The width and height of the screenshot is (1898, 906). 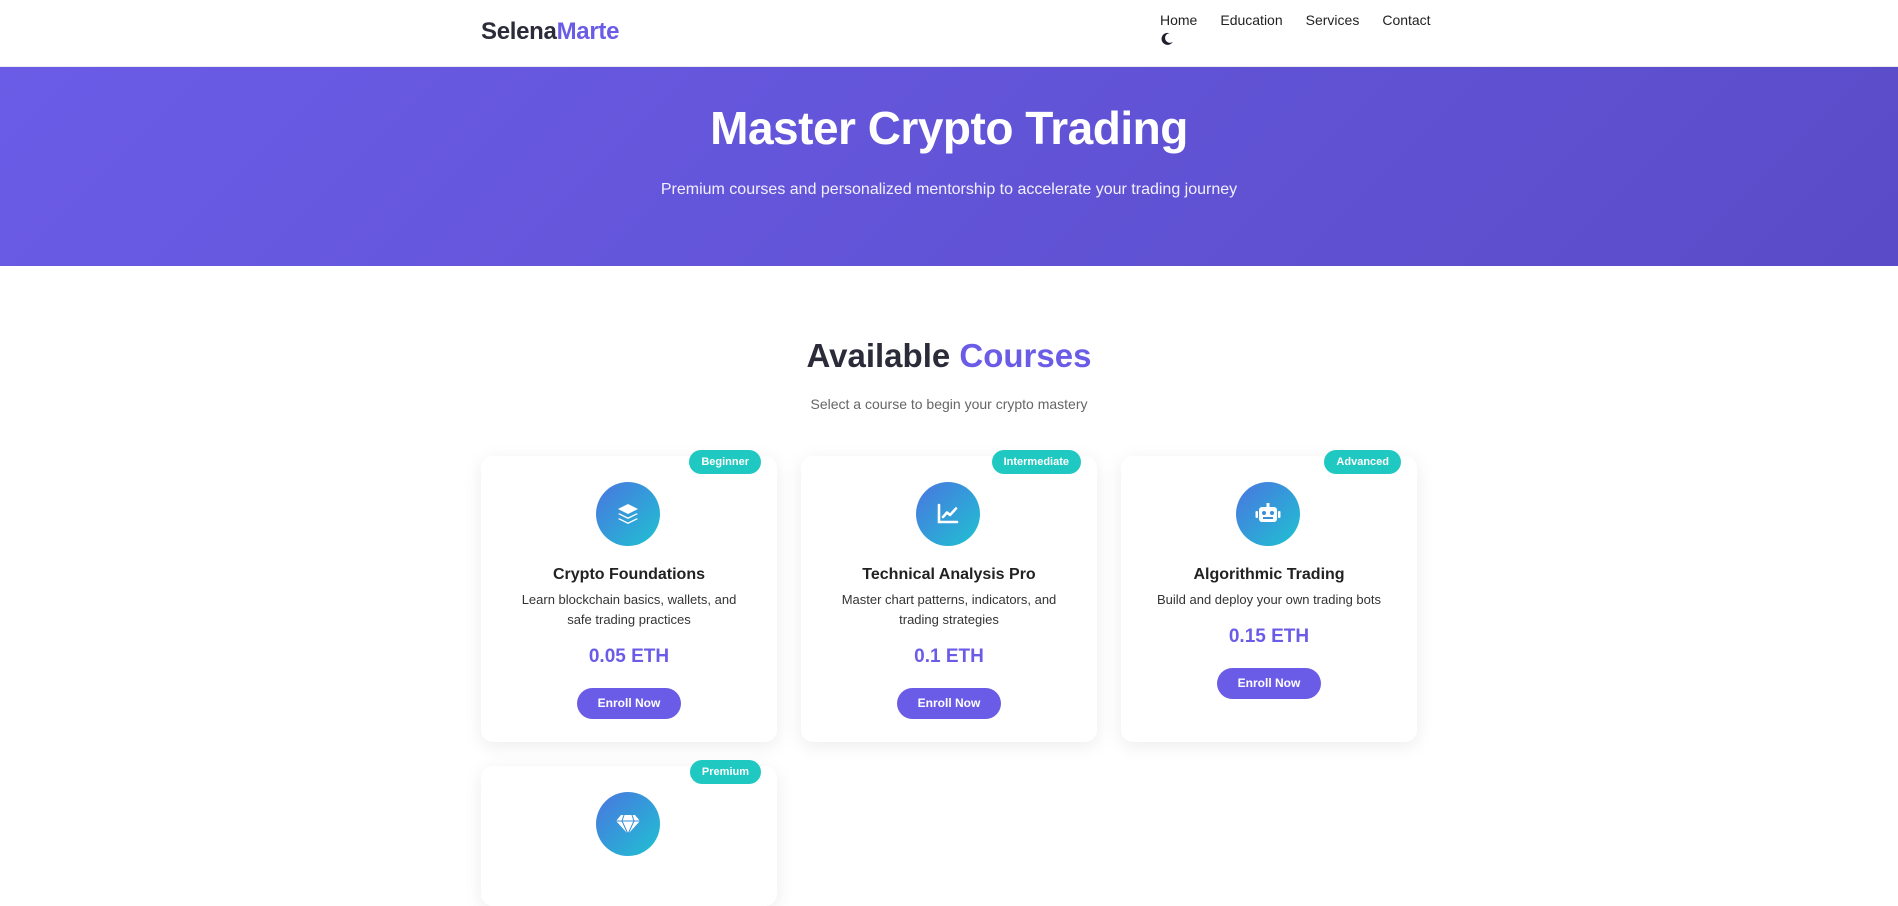 What do you see at coordinates (948, 514) in the screenshot?
I see `chart-line-icon` at bounding box center [948, 514].